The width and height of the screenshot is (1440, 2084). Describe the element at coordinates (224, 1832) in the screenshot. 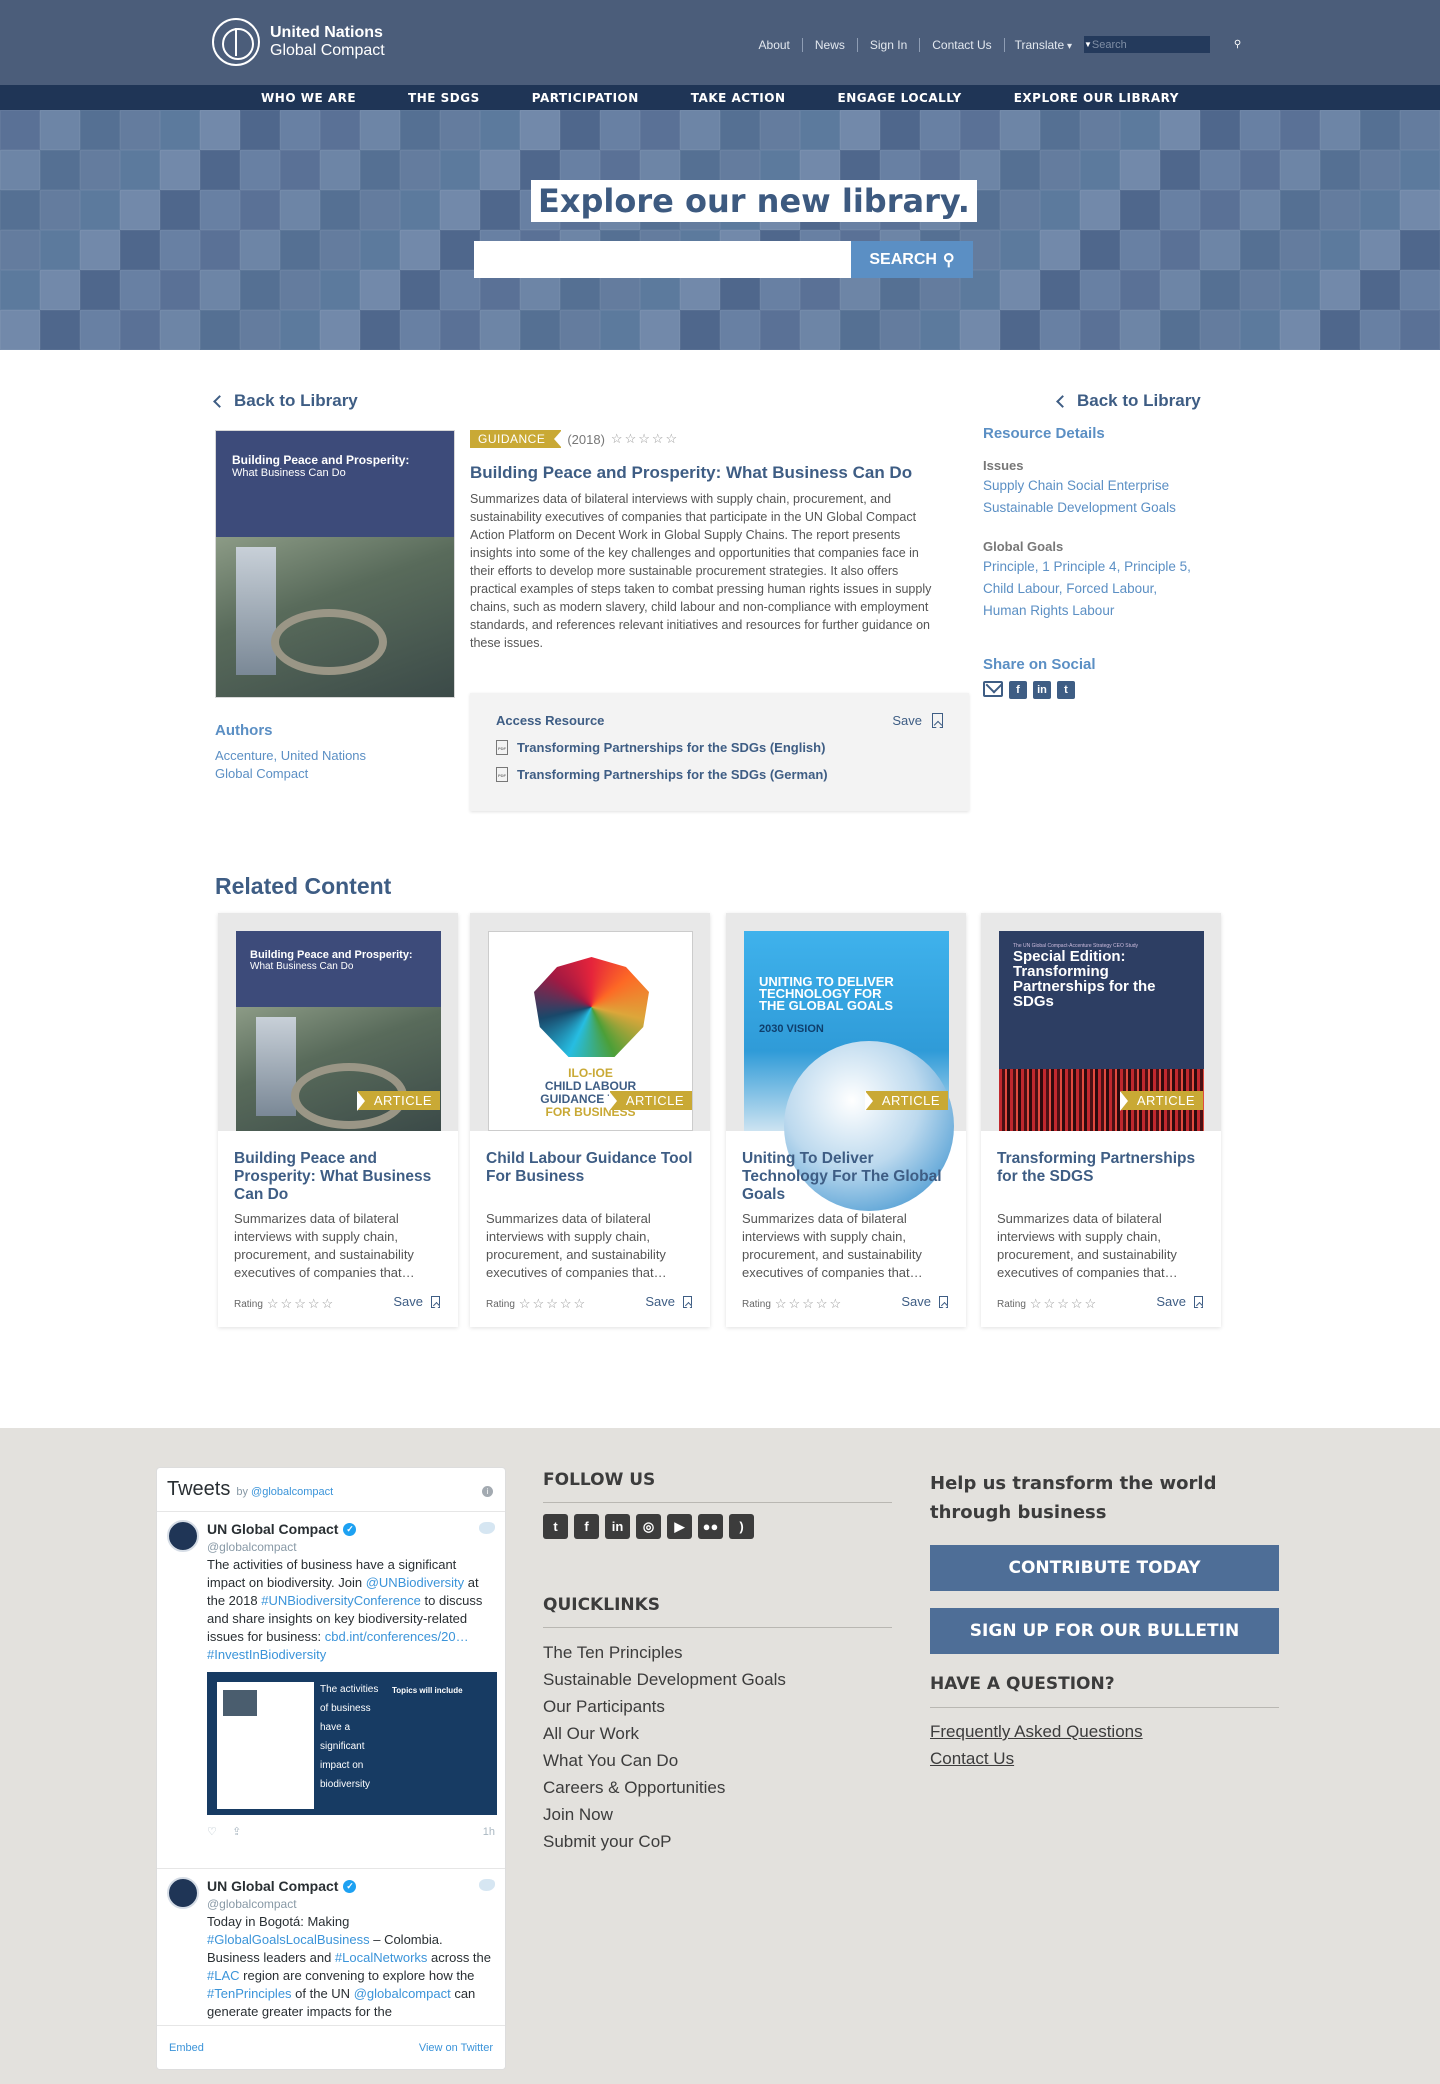

I see `like-icon: ♡ ⇪` at that location.